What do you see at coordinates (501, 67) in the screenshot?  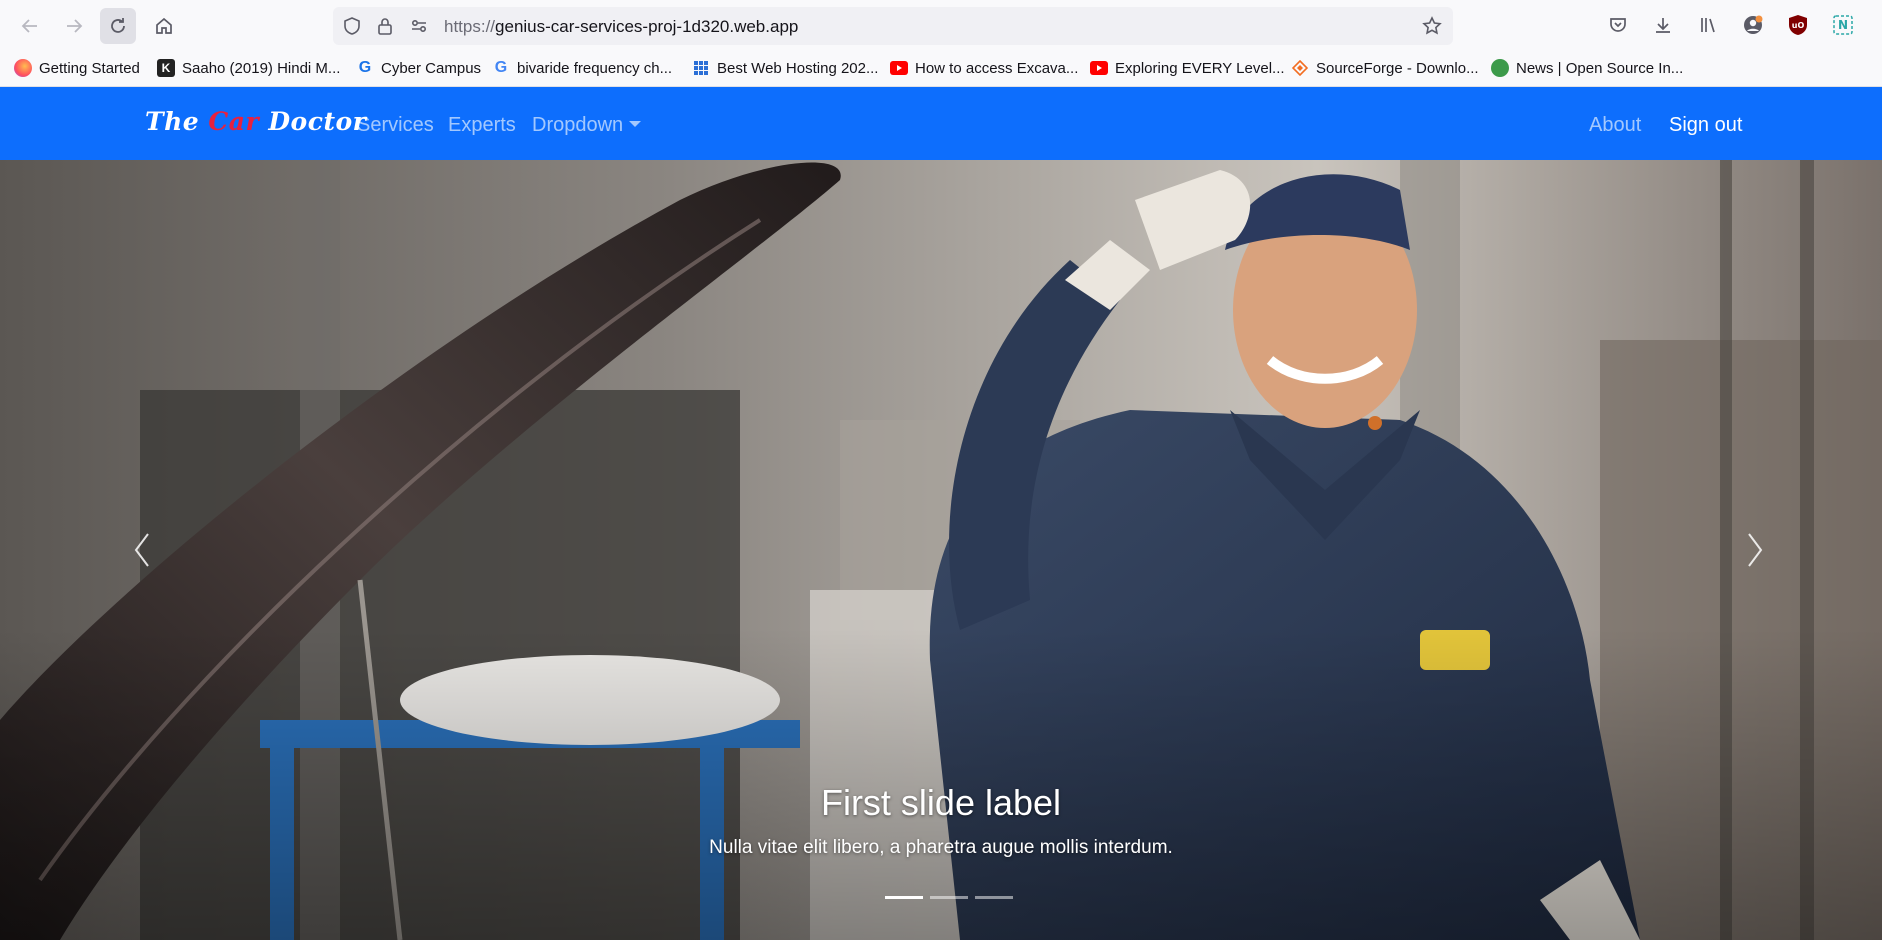 I see `google-icon: G` at bounding box center [501, 67].